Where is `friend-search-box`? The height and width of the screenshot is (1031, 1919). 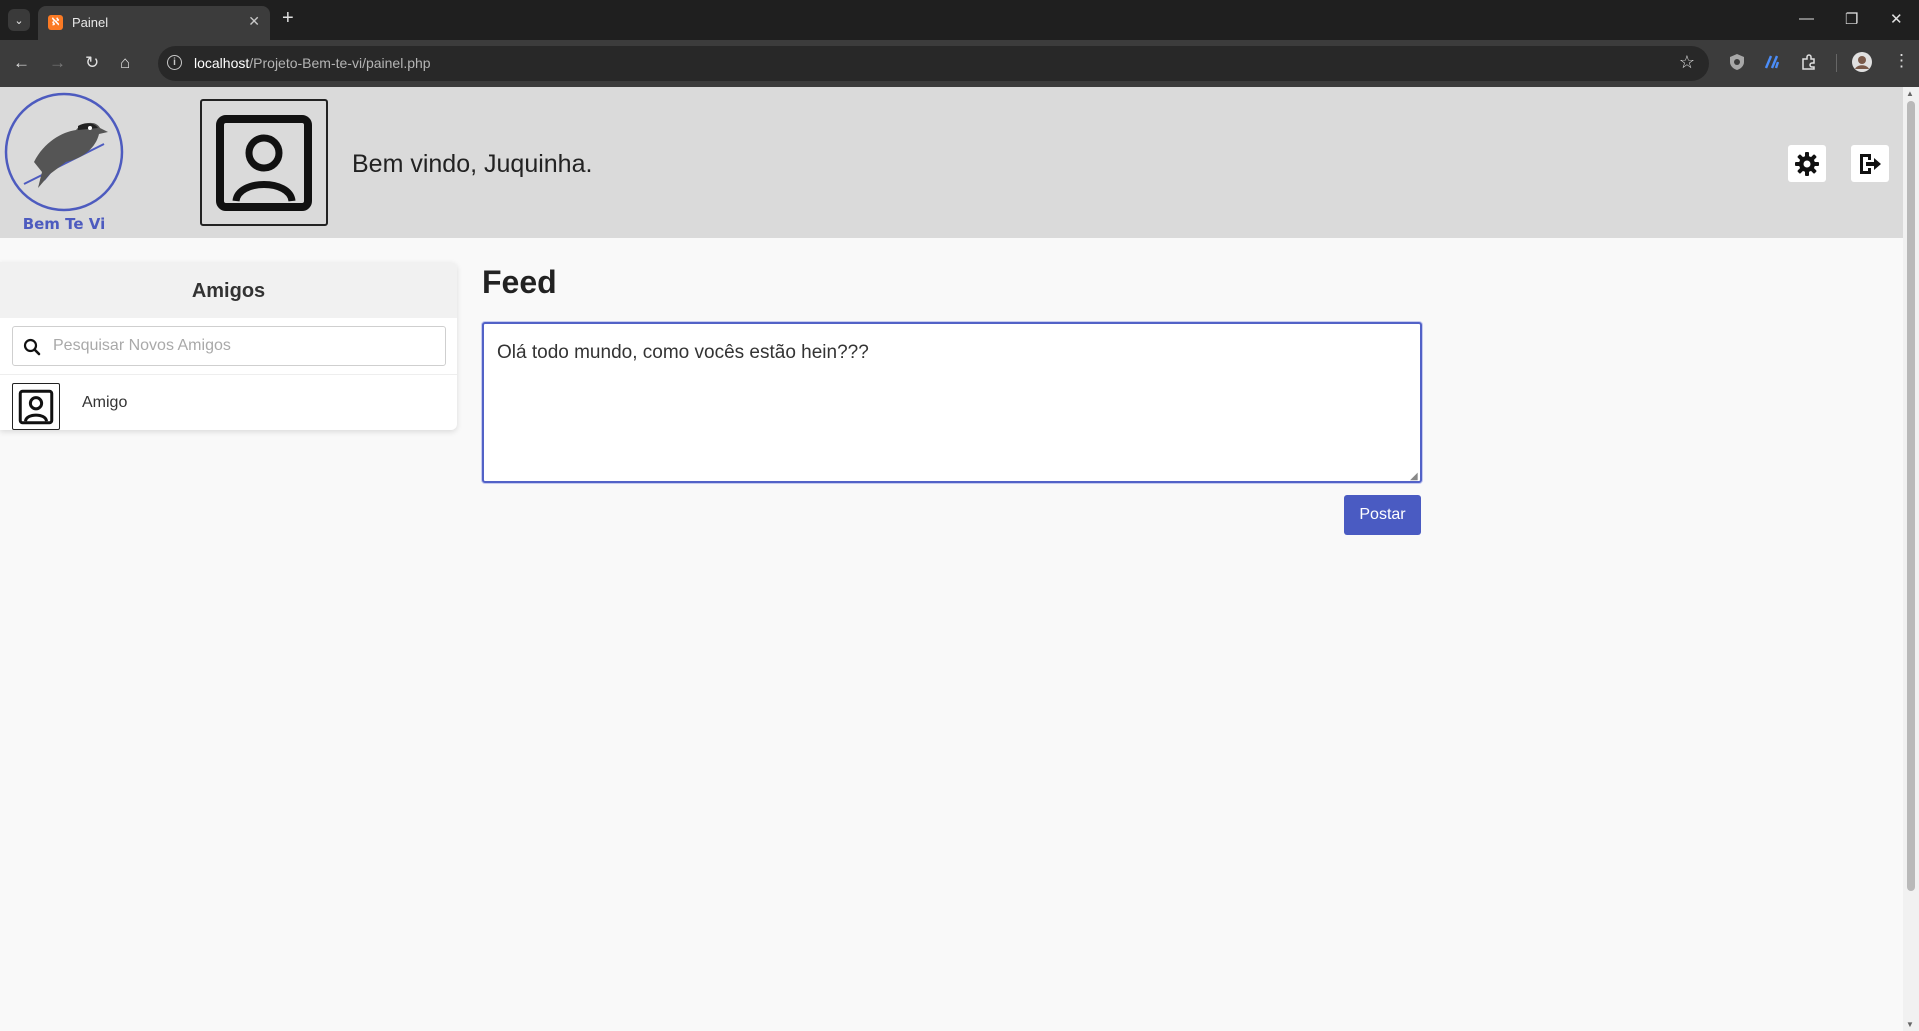 friend-search-box is located at coordinates (229, 346).